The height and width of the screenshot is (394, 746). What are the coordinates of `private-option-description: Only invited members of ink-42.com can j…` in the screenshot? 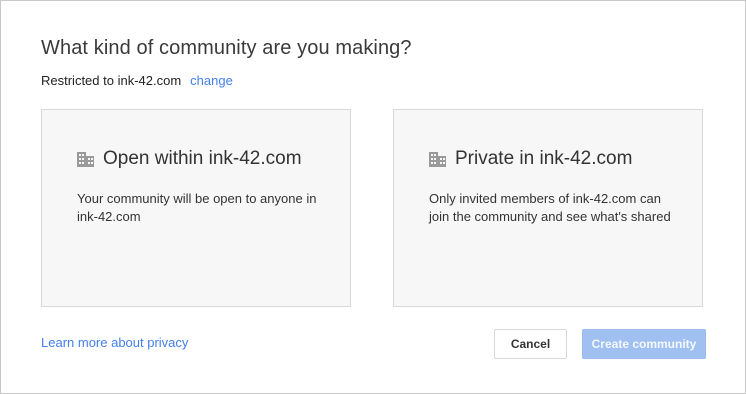 It's located at (550, 207).